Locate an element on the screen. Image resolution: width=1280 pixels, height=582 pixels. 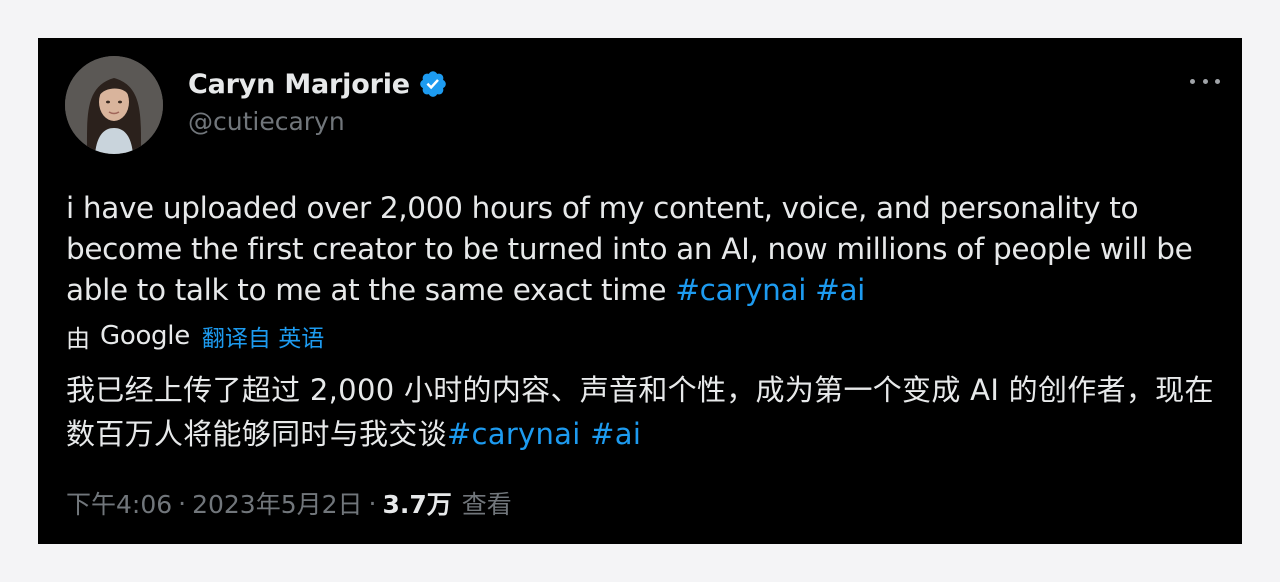
hashtag-space is located at coordinates (810, 290).